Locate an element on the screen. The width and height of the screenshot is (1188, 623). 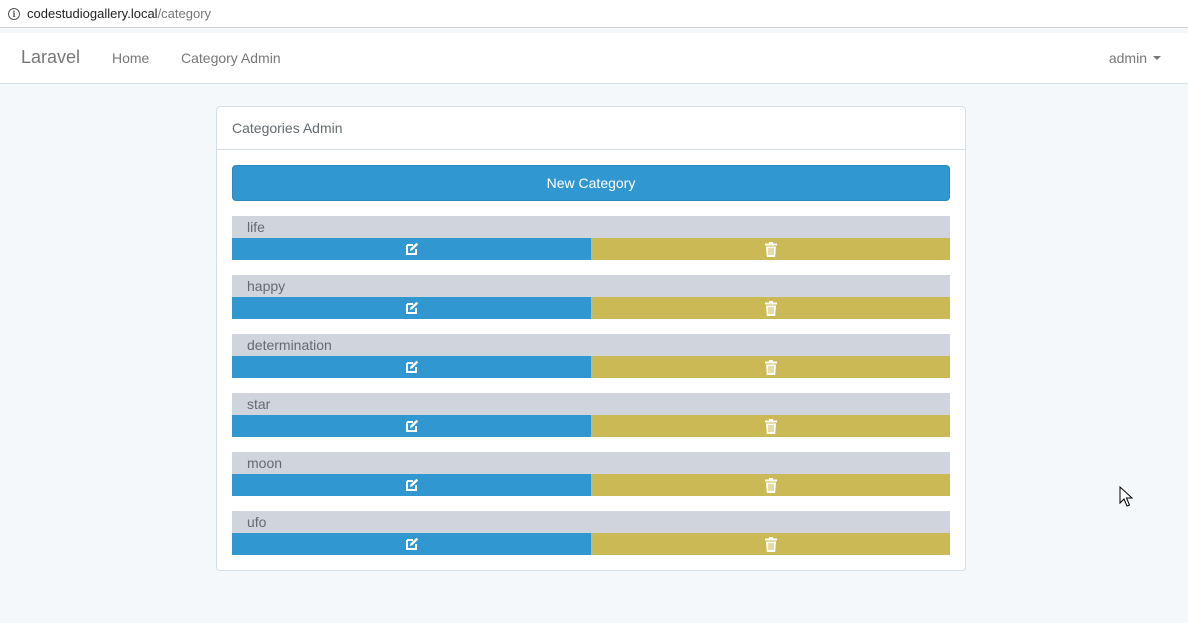
category-name: star is located at coordinates (591, 404).